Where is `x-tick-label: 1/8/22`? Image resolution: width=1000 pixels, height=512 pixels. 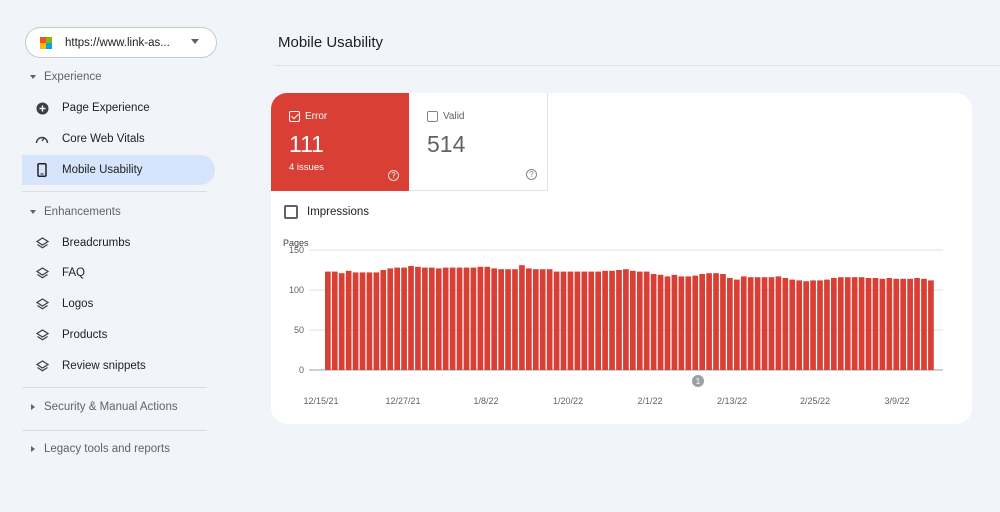
x-tick-label: 1/8/22 is located at coordinates (485, 401).